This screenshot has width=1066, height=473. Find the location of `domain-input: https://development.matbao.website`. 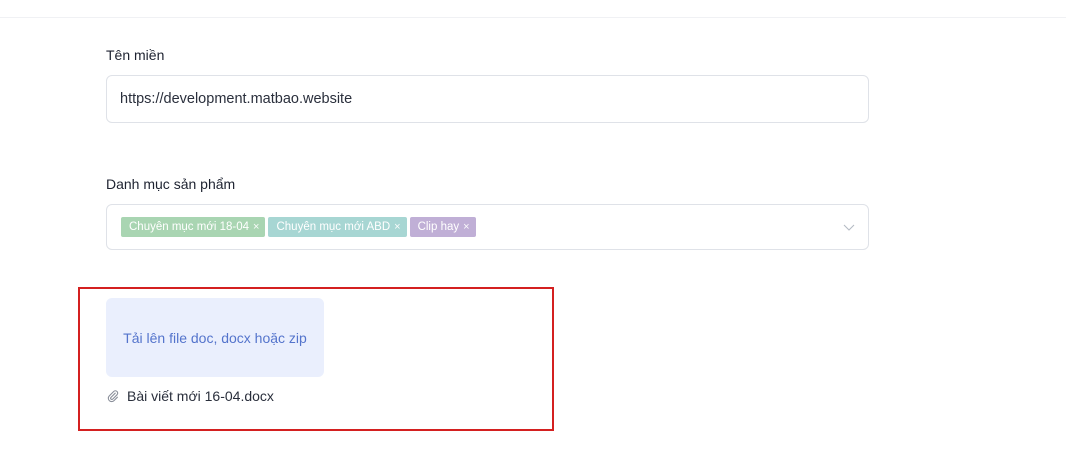

domain-input: https://development.matbao.website is located at coordinates (487, 99).